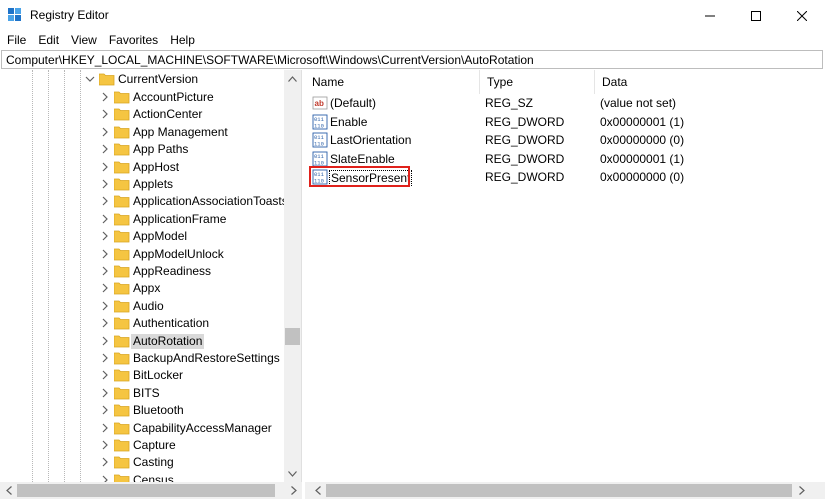 The height and width of the screenshot is (499, 825). What do you see at coordinates (180, 131) in the screenshot?
I see `tree-item-label: App Management` at bounding box center [180, 131].